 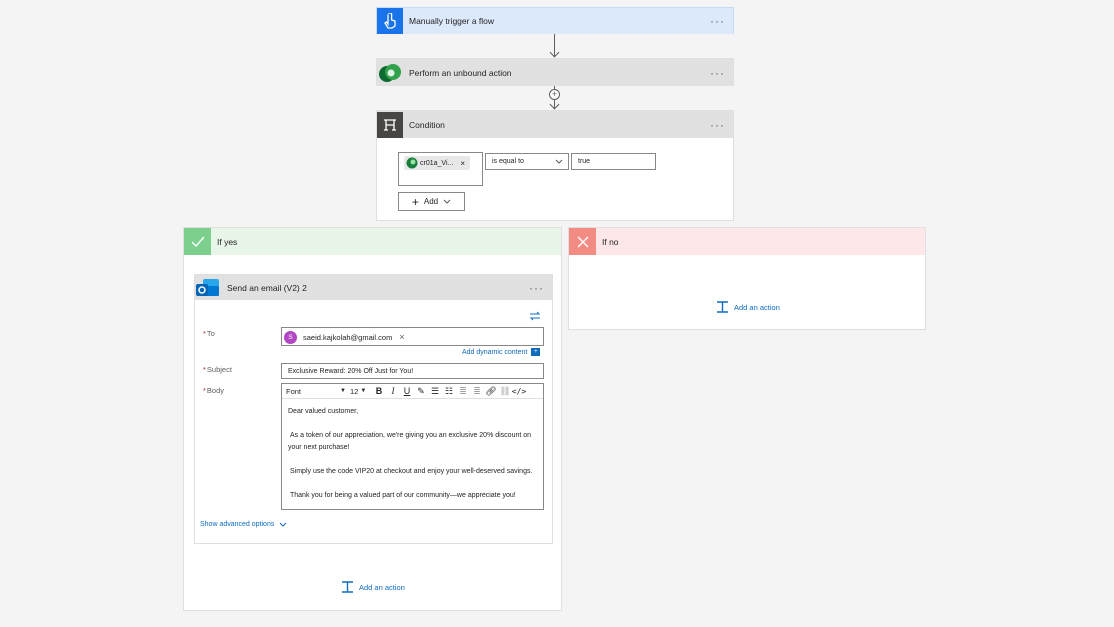 I want to click on condition-value: true, so click(x=584, y=161).